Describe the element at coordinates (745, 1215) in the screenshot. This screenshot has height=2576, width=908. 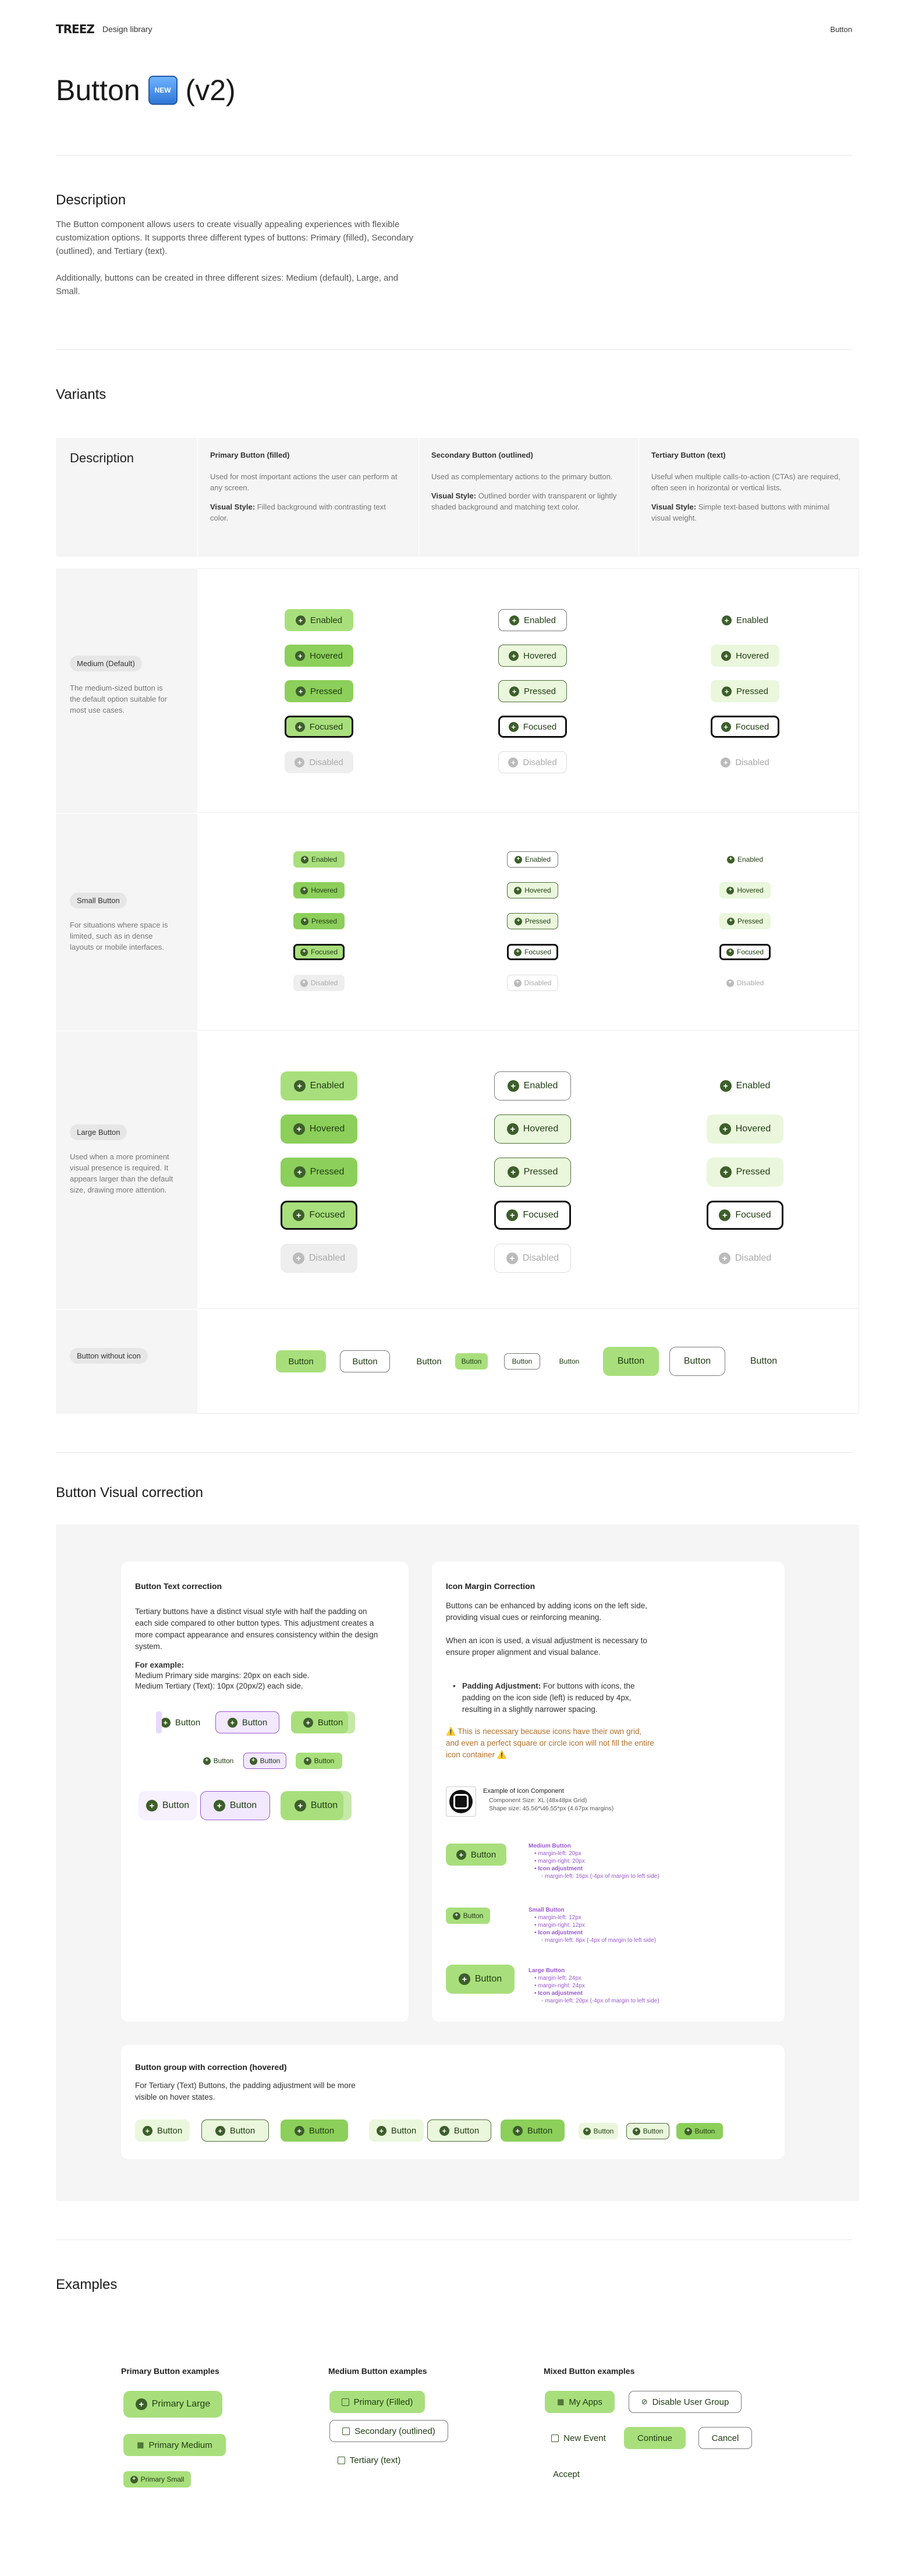
I see `tertiary-large-fo-button: + Focused` at that location.